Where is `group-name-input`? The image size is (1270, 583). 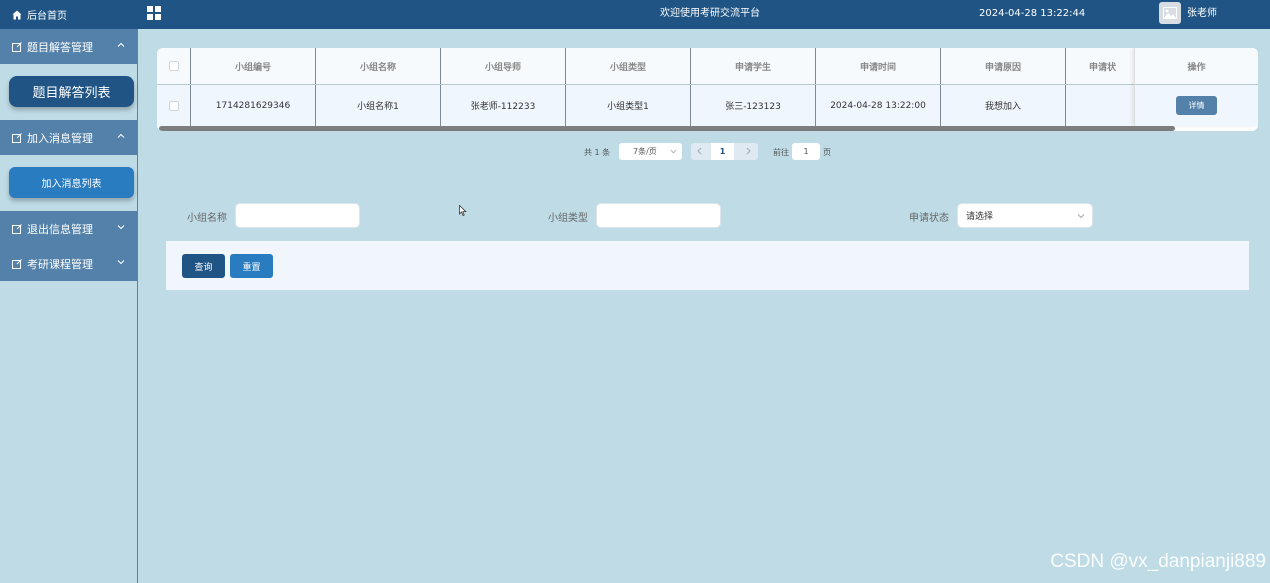
group-name-input is located at coordinates (297, 215).